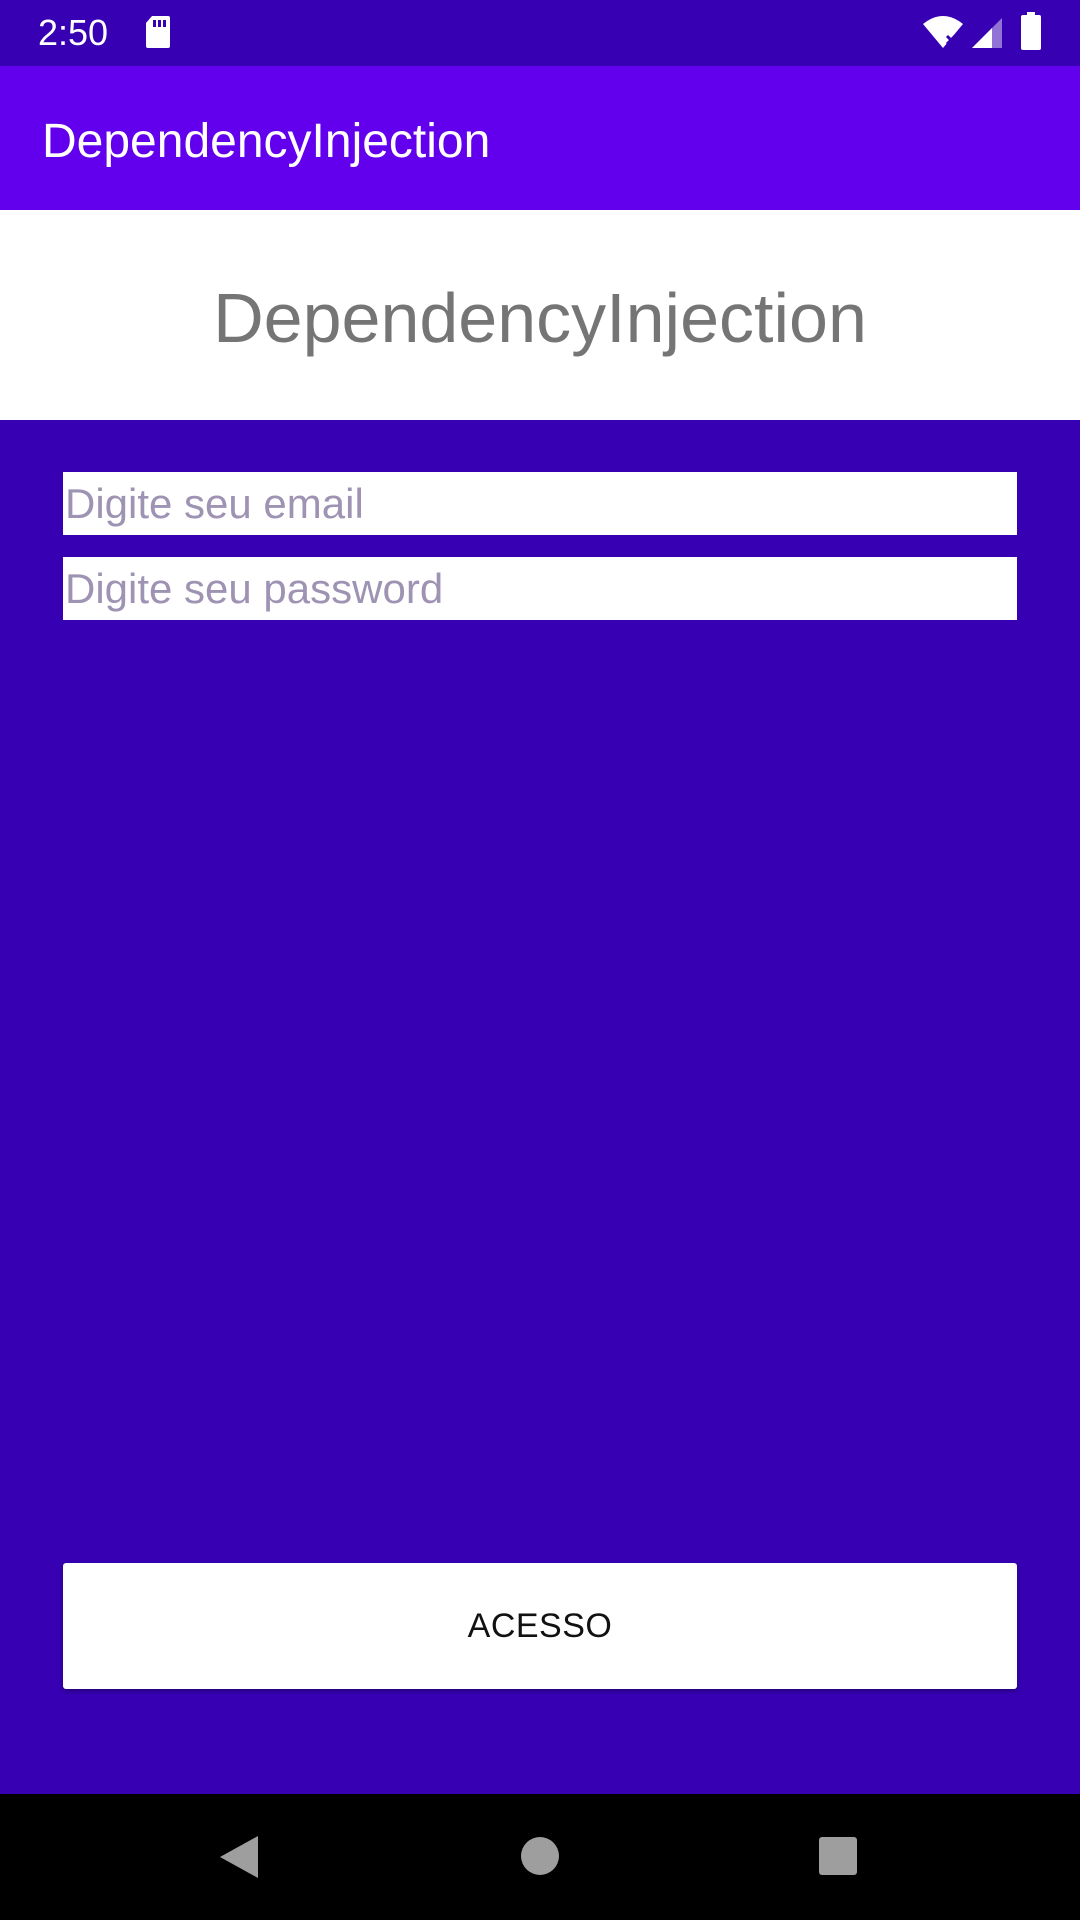  I want to click on back-icon, so click(239, 1857).